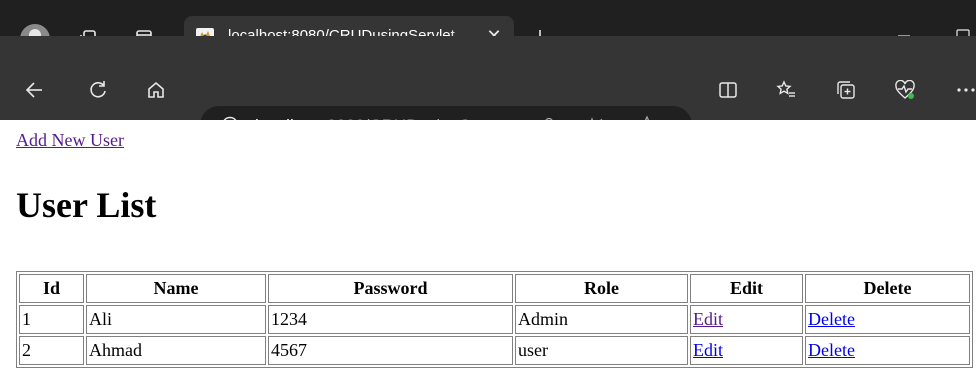 This screenshot has width=976, height=368. What do you see at coordinates (728, 90) in the screenshot?
I see `split-screen-icon` at bounding box center [728, 90].